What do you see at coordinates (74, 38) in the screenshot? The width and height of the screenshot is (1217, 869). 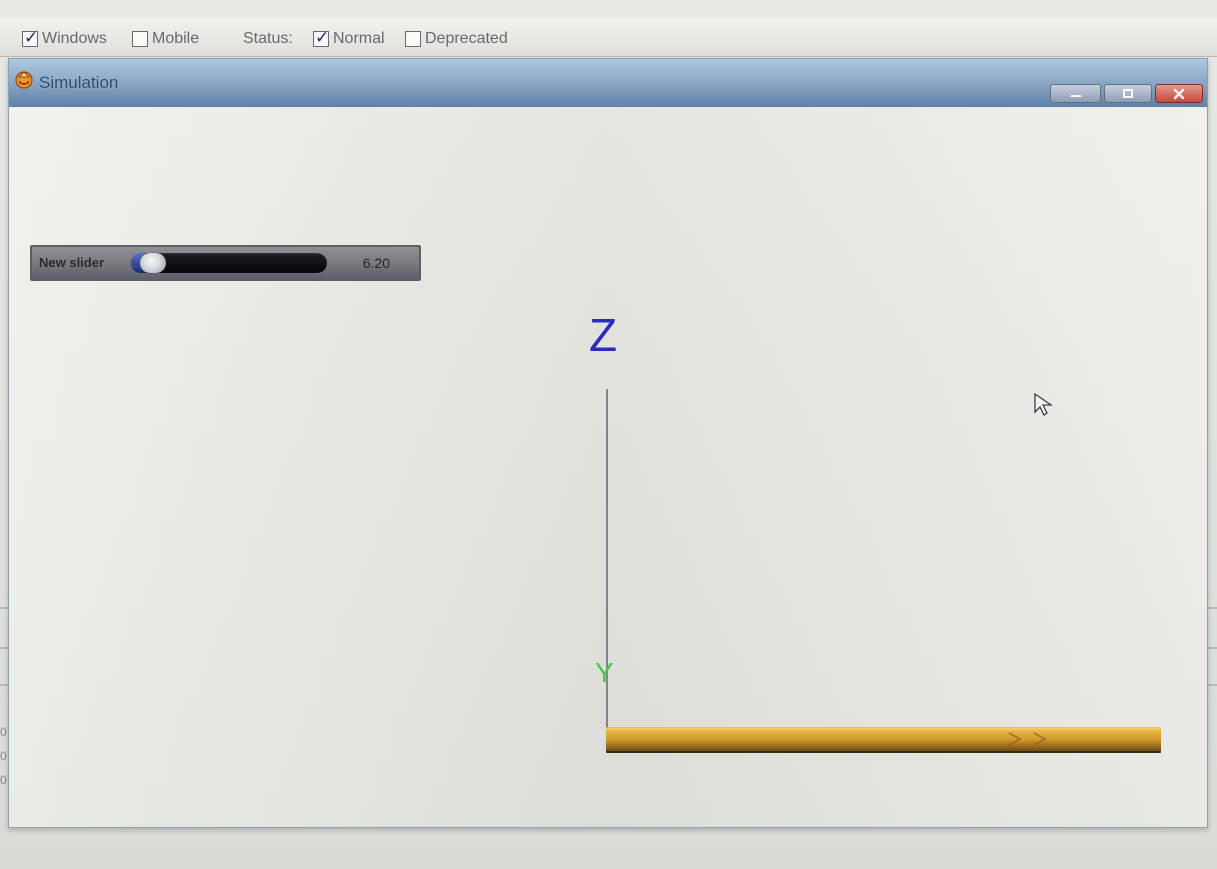 I see `windows-label: Windows` at bounding box center [74, 38].